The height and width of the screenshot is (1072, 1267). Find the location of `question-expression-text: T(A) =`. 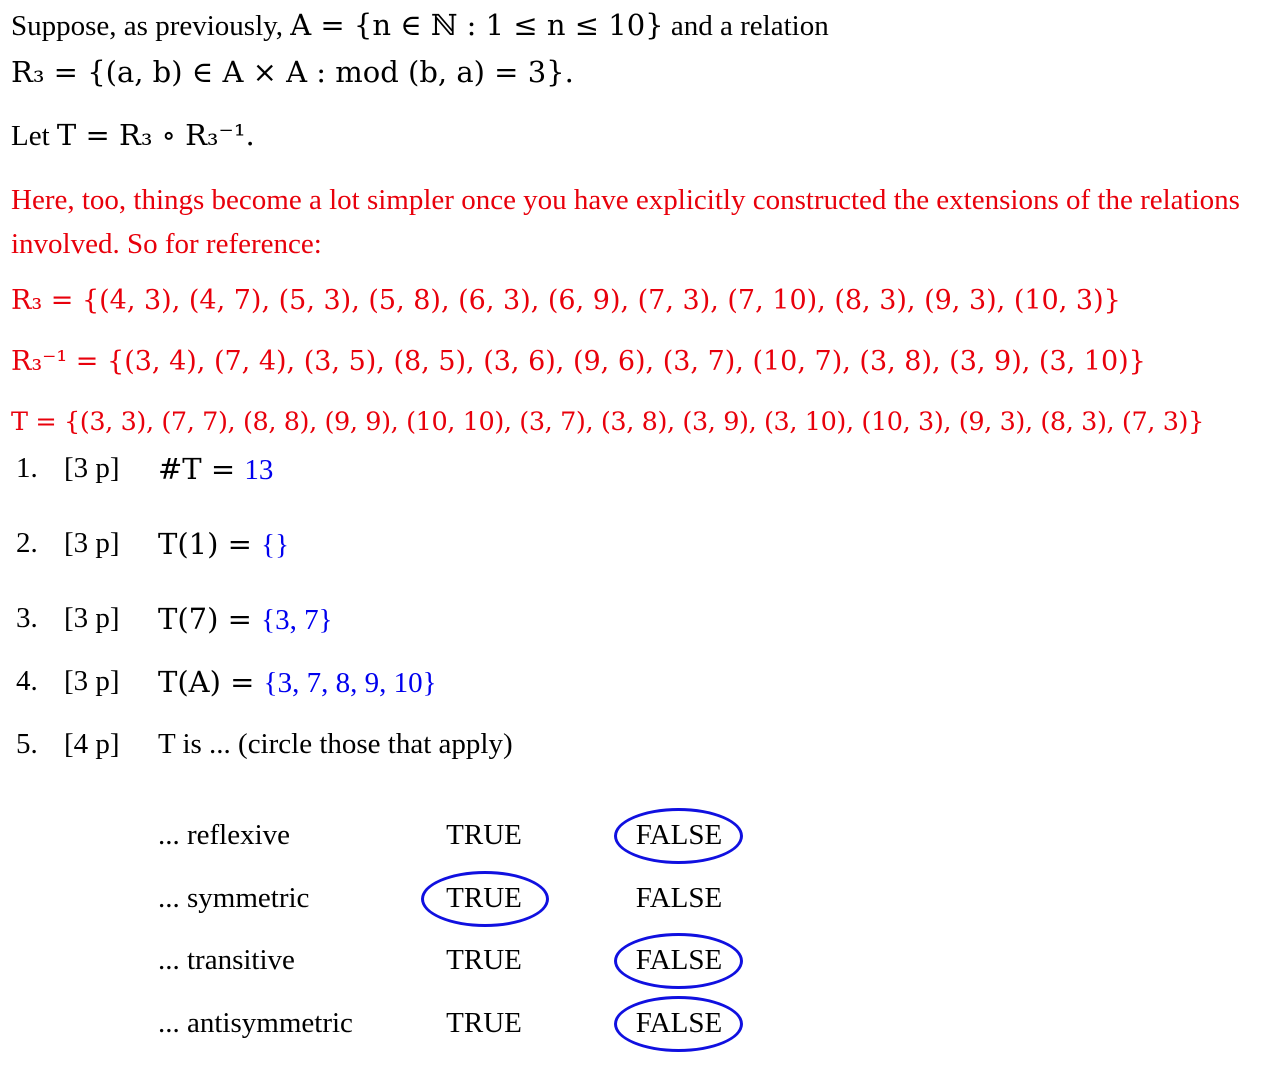

question-expression-text: T(A) = is located at coordinates (211, 682).